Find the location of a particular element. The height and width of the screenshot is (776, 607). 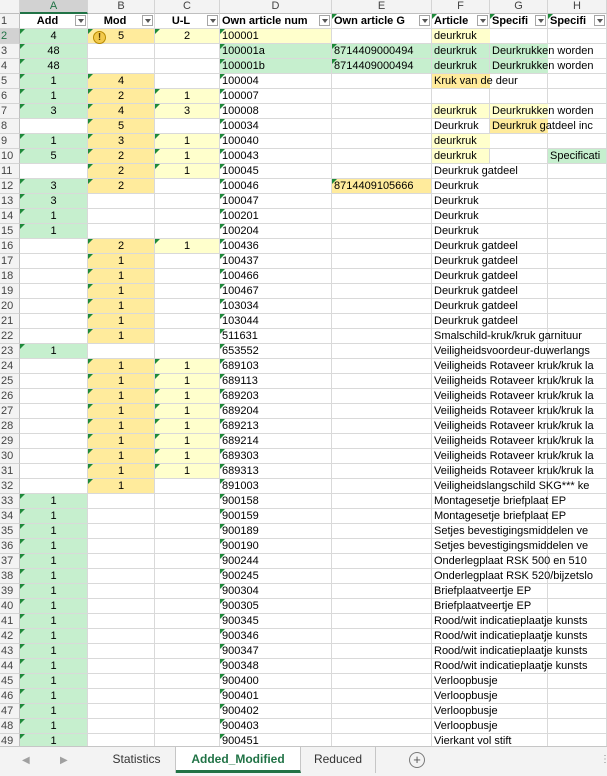

cell-e45 is located at coordinates (382, 681).